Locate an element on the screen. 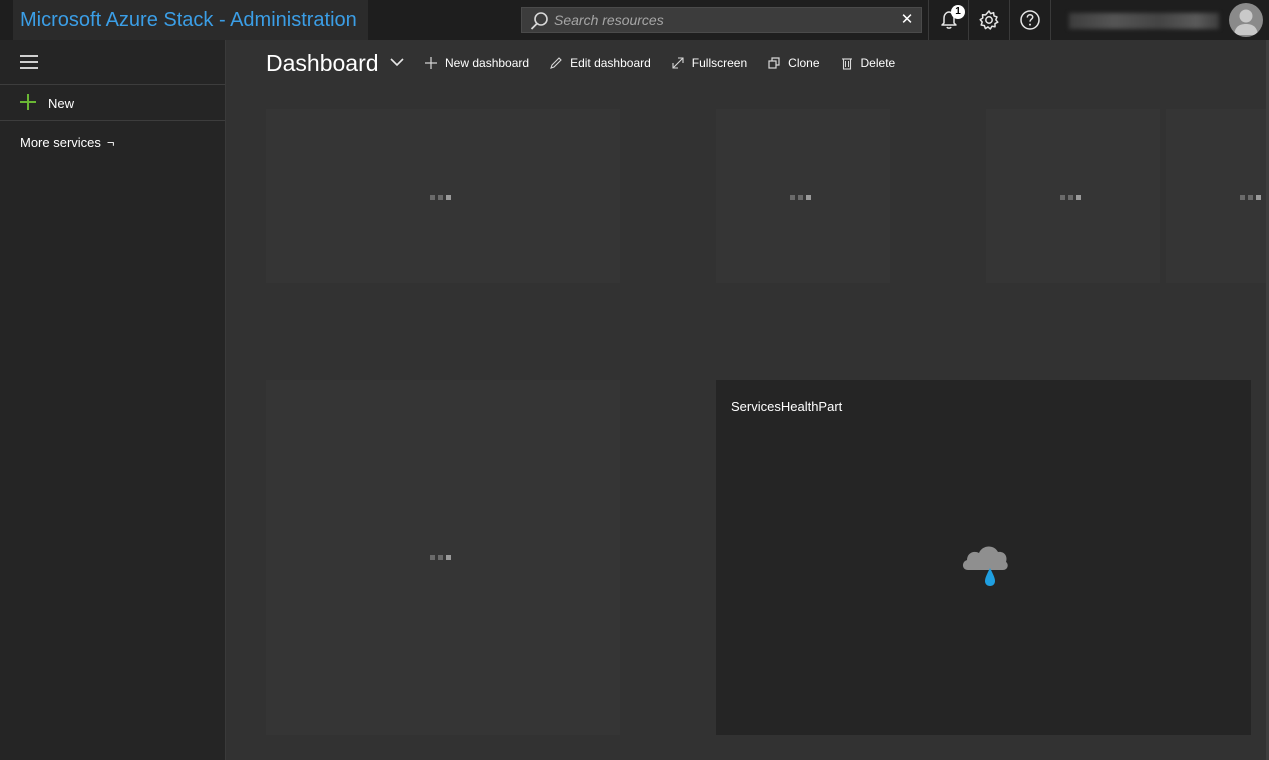 This screenshot has width=1269, height=760. delete-label: Delete is located at coordinates (878, 63).